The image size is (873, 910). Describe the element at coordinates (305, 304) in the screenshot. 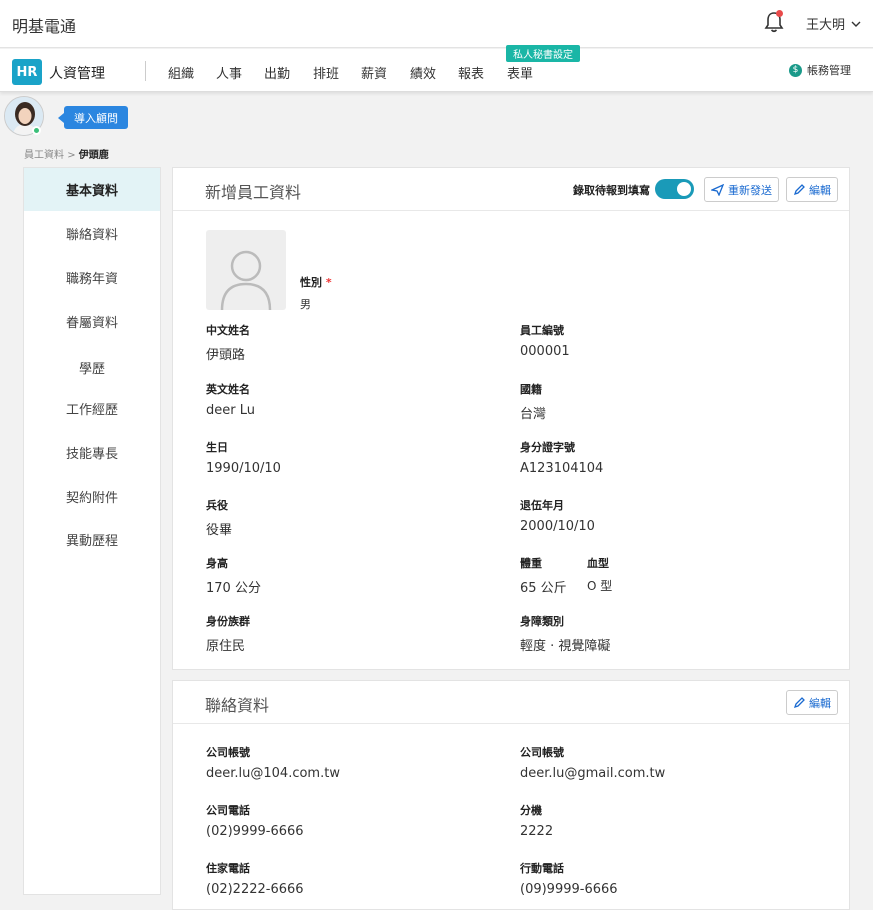

I see `gender-value: 男` at that location.